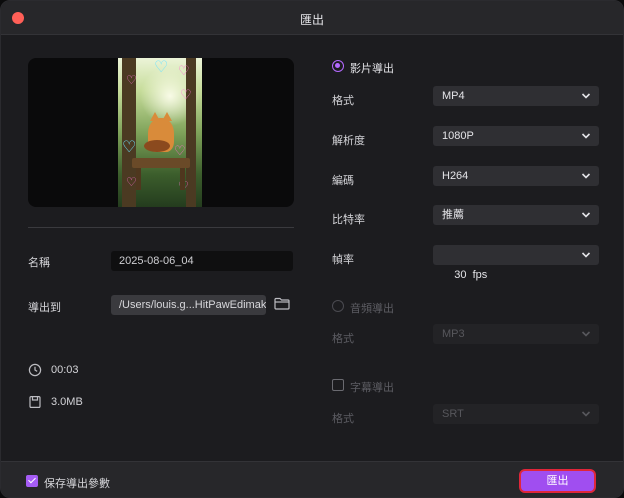 This screenshot has width=624, height=498. What do you see at coordinates (44, 308) in the screenshot?
I see `export-to-label: 導出到` at bounding box center [44, 308].